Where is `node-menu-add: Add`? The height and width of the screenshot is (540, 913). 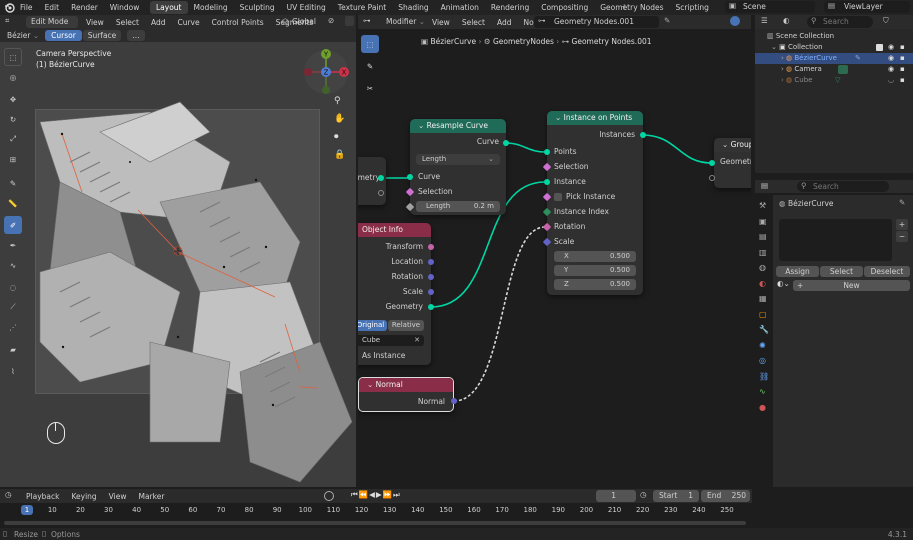
node-menu-add: Add is located at coordinates (504, 22).